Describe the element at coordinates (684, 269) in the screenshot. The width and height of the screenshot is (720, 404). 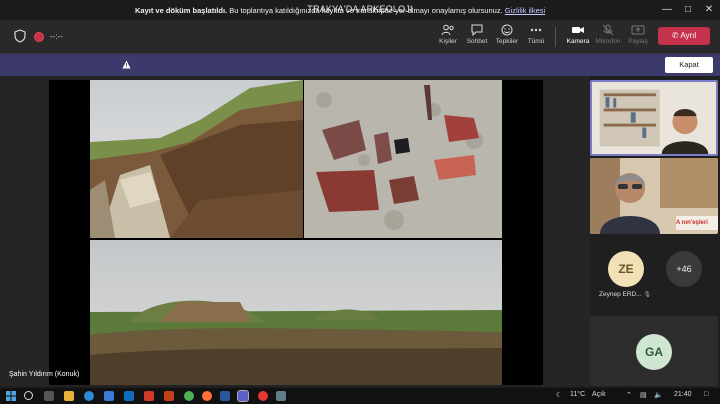
I see `more-participants-button: +46` at that location.